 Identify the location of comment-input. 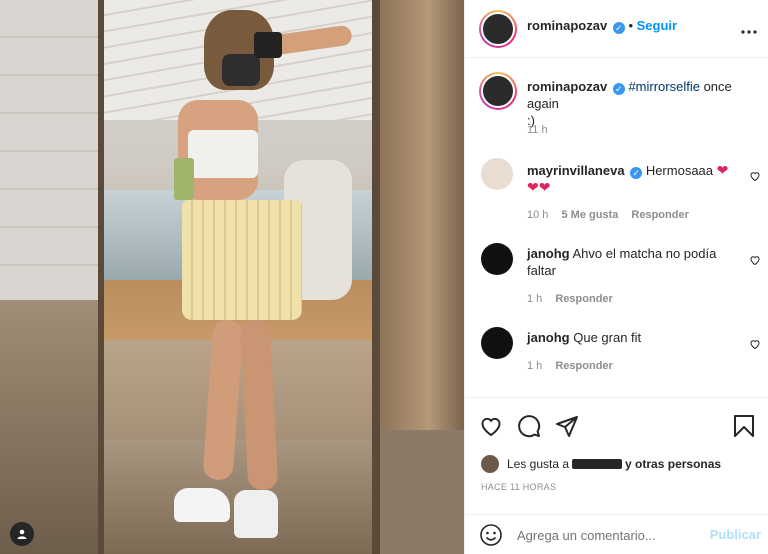
(607, 535).